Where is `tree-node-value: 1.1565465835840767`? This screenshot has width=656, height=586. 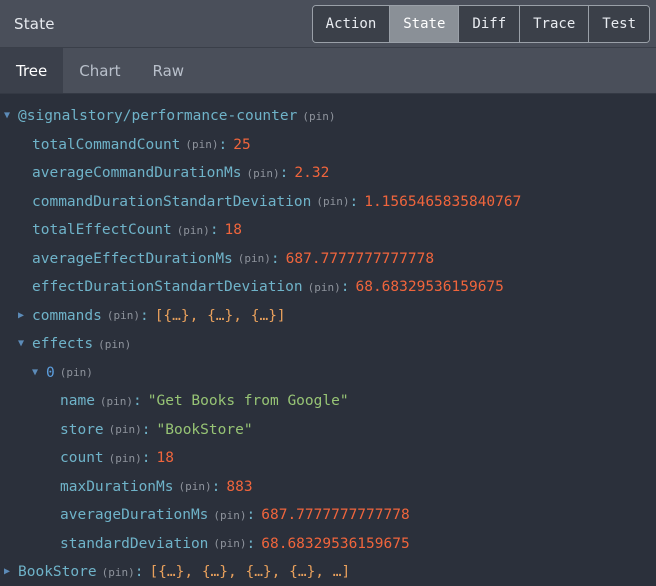
tree-node-value: 1.1565465835840767 is located at coordinates (443, 201).